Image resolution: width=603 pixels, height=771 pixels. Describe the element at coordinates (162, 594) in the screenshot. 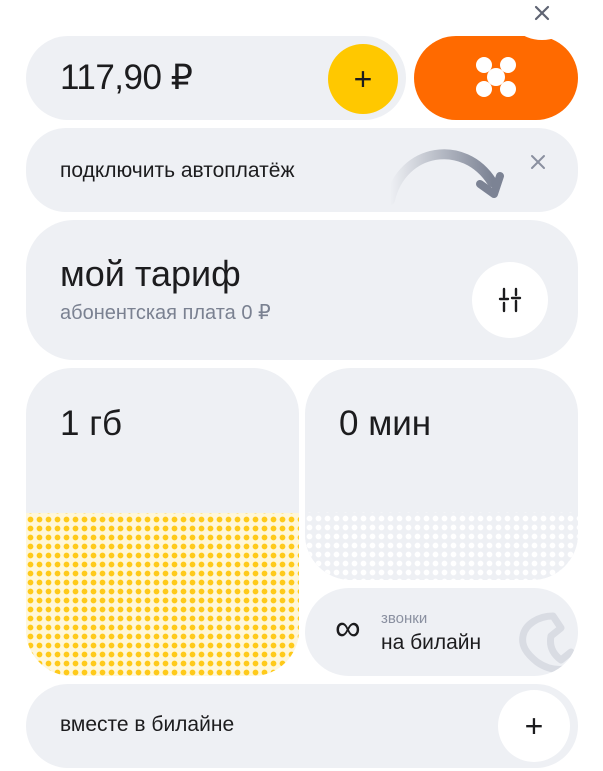

I see `internet-fill-meter` at that location.